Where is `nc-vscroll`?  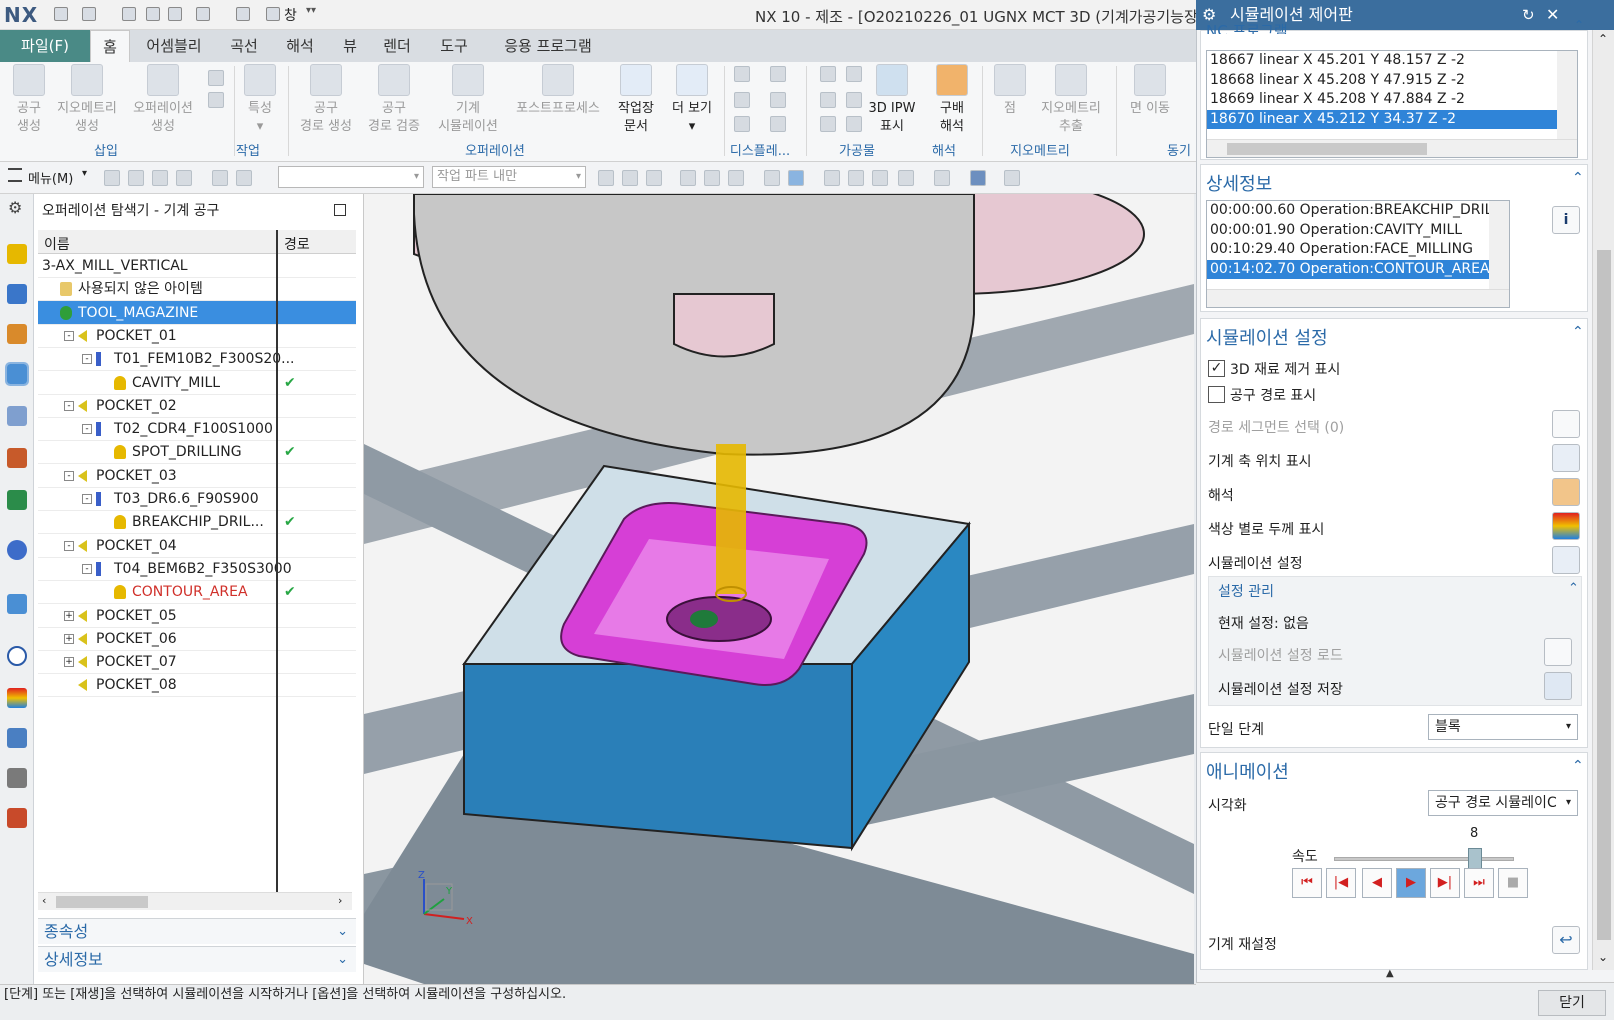
nc-vscroll is located at coordinates (1567, 95).